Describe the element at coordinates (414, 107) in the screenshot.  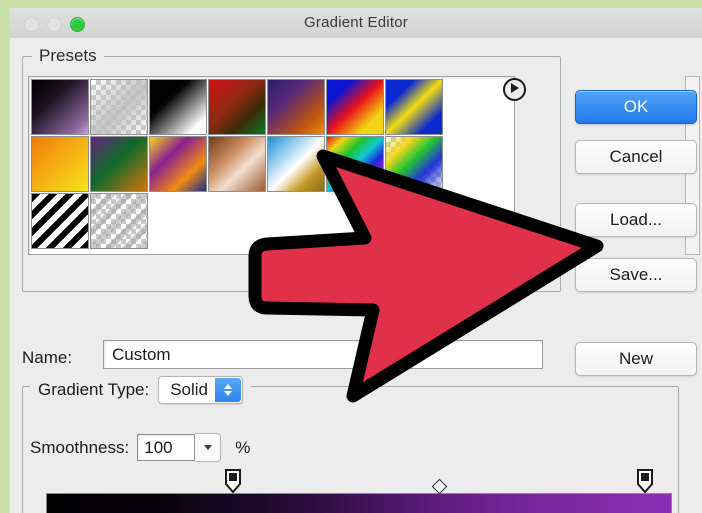
I see `preset-swatch-blue-yellow-blue` at that location.